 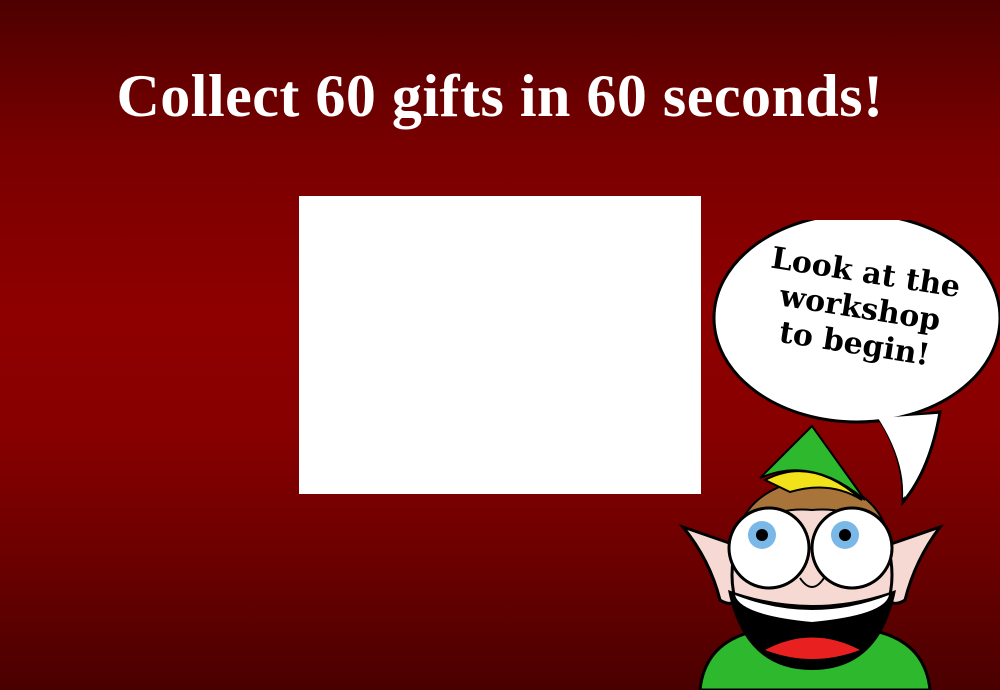 What do you see at coordinates (500, 96) in the screenshot?
I see `page-title: Collect 60 gifts in 60 seconds!` at bounding box center [500, 96].